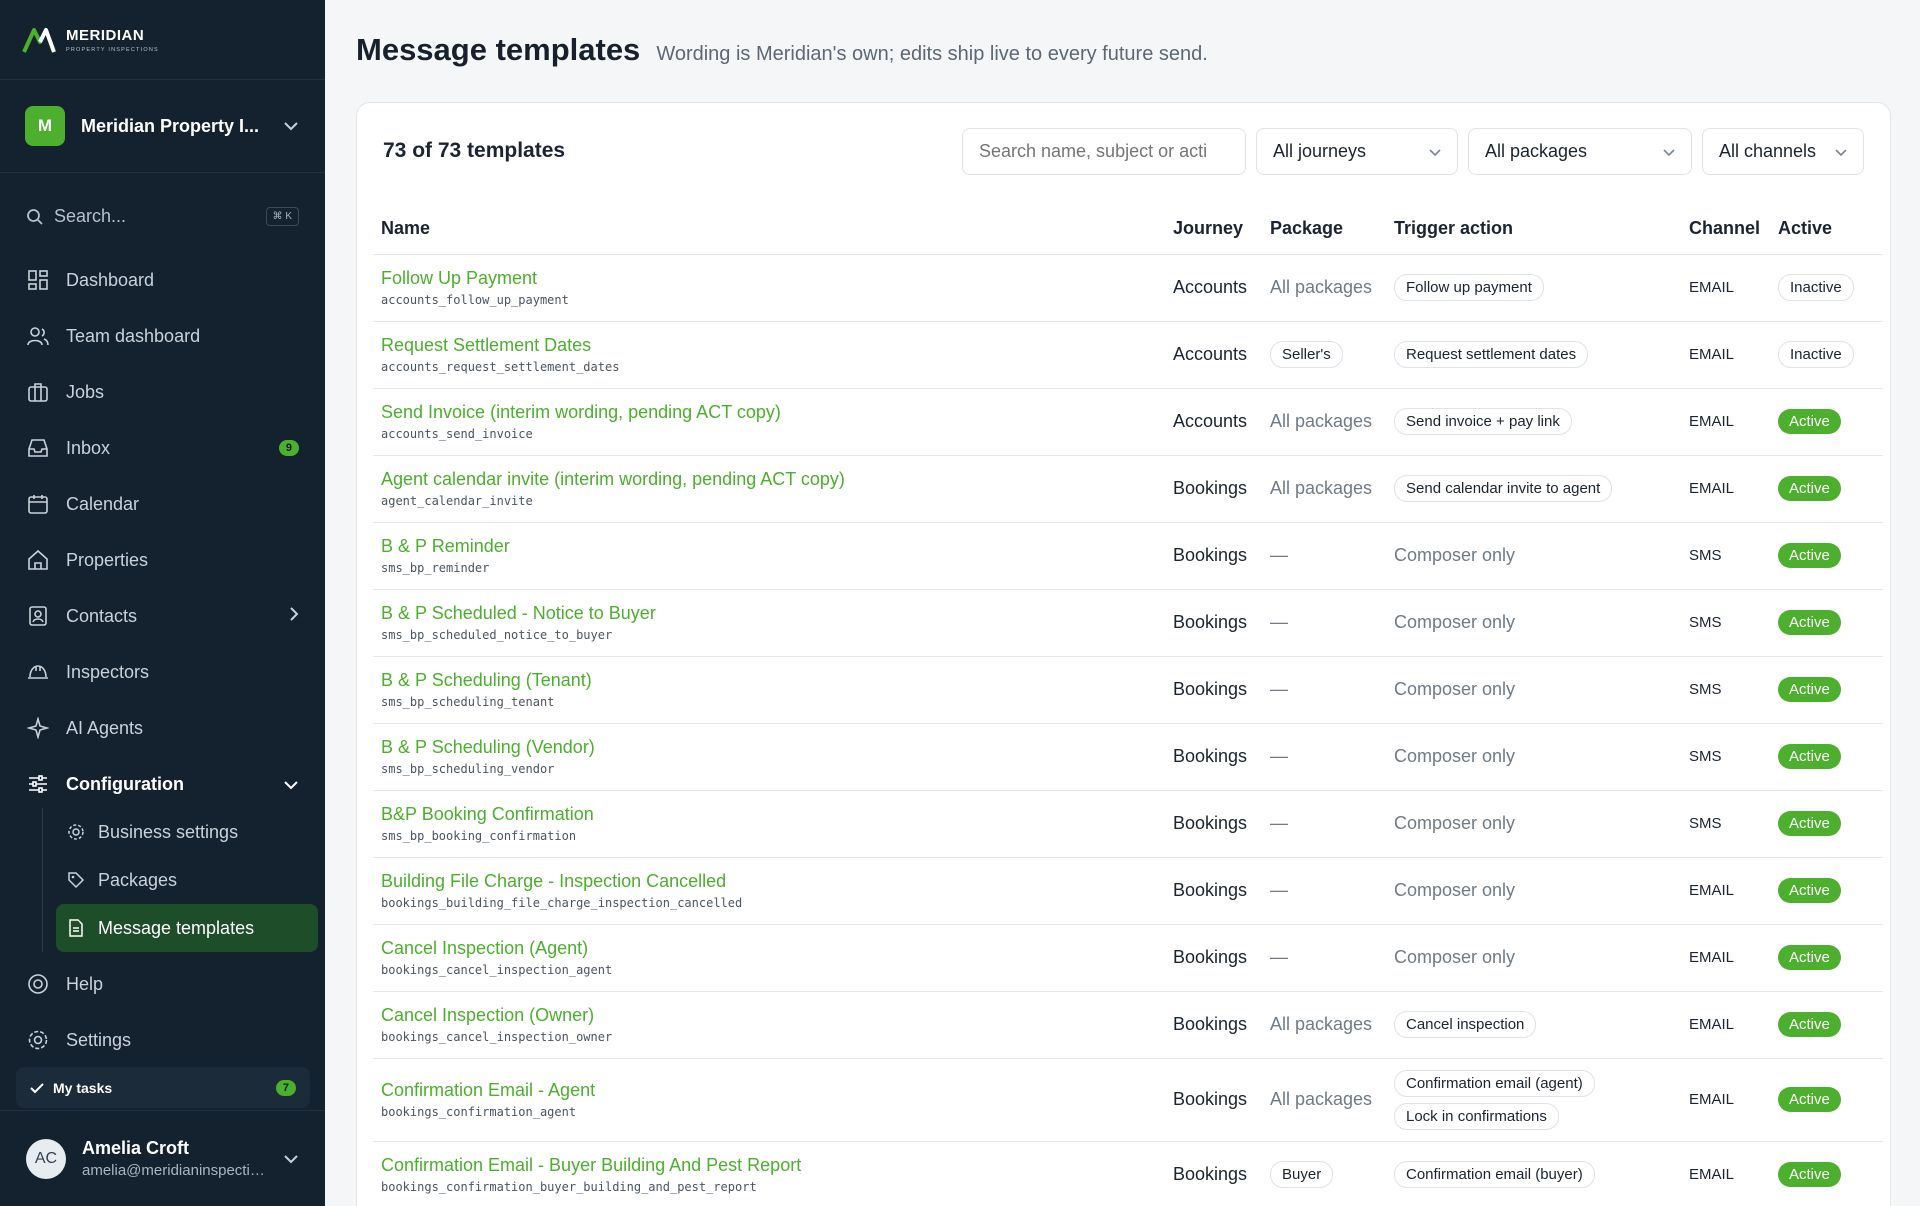 The height and width of the screenshot is (1206, 1920). What do you see at coordinates (162, 40) in the screenshot?
I see `brand: MERIDIAN PROPERTY INSPECTIONS` at bounding box center [162, 40].